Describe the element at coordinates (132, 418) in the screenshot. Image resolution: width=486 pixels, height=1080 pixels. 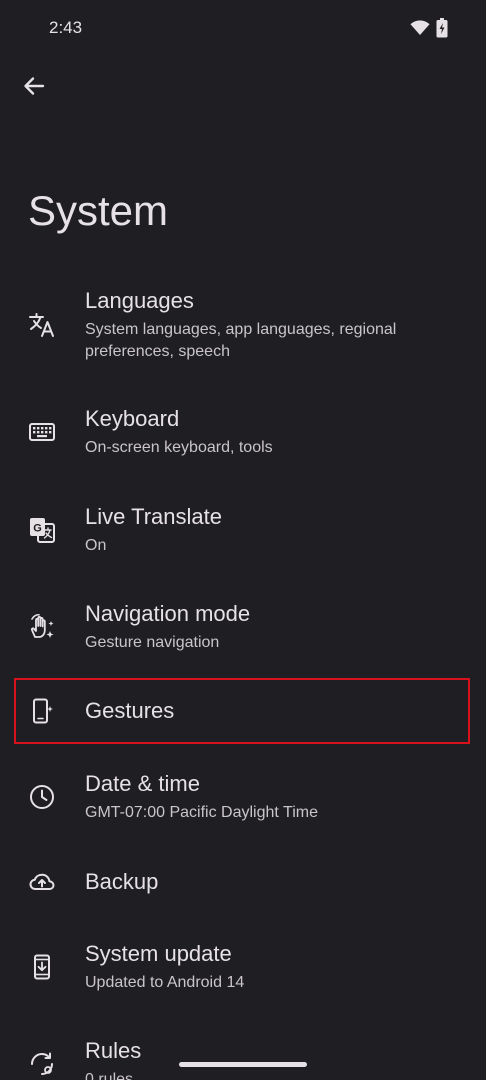
I see `item-title: Keyboard` at that location.